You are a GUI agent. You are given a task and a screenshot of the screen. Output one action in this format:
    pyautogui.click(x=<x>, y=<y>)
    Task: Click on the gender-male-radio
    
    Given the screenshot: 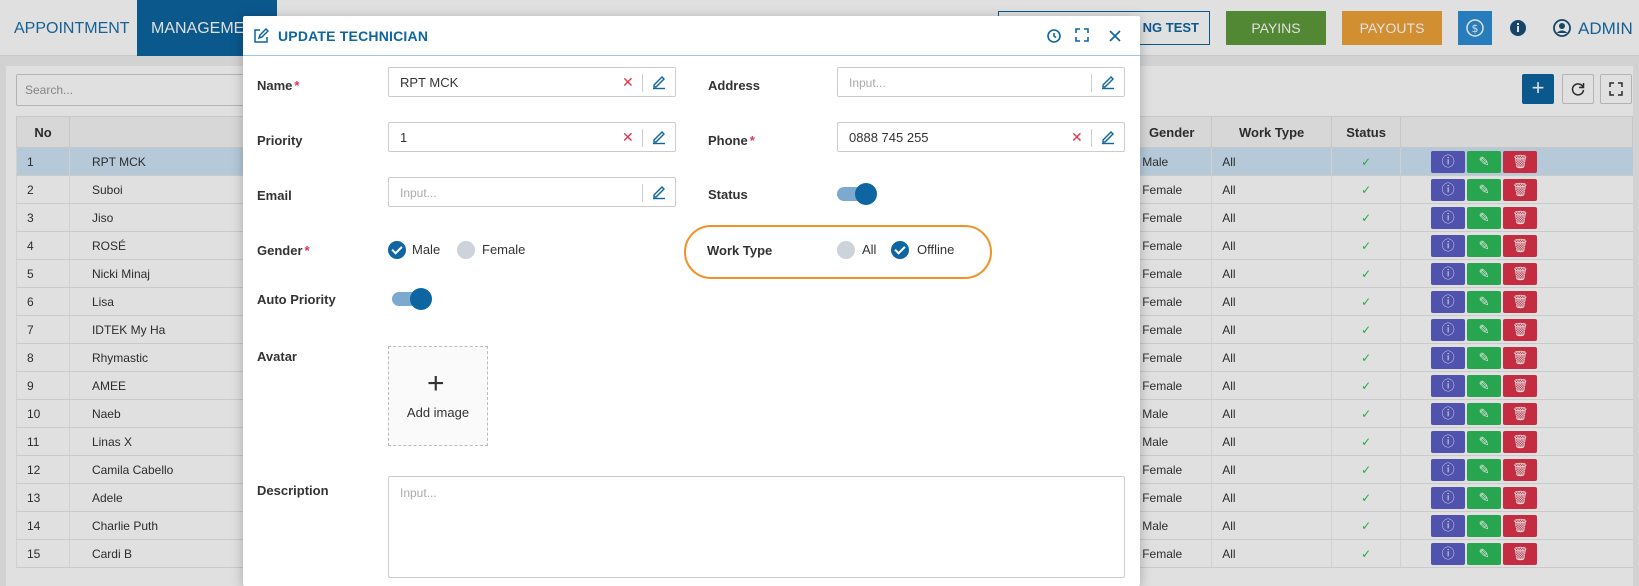 What is the action you would take?
    pyautogui.click(x=397, y=250)
    